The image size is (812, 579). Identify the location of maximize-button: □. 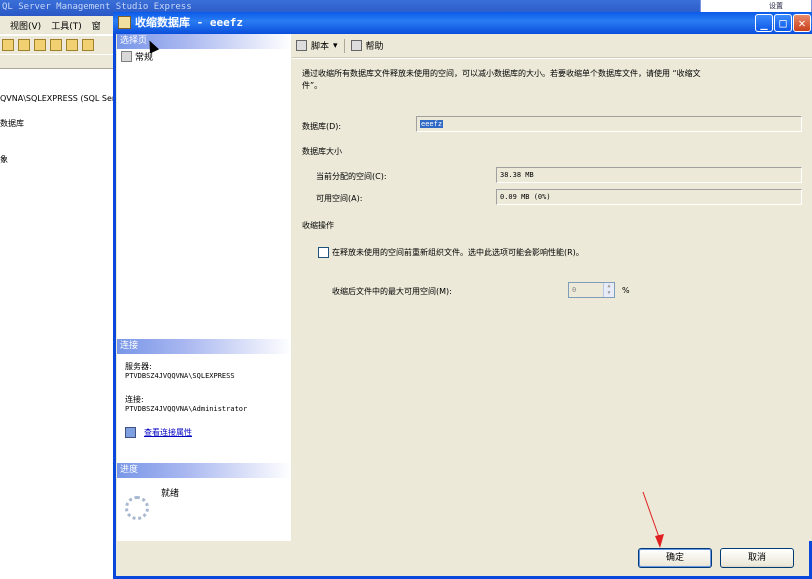
(783, 23).